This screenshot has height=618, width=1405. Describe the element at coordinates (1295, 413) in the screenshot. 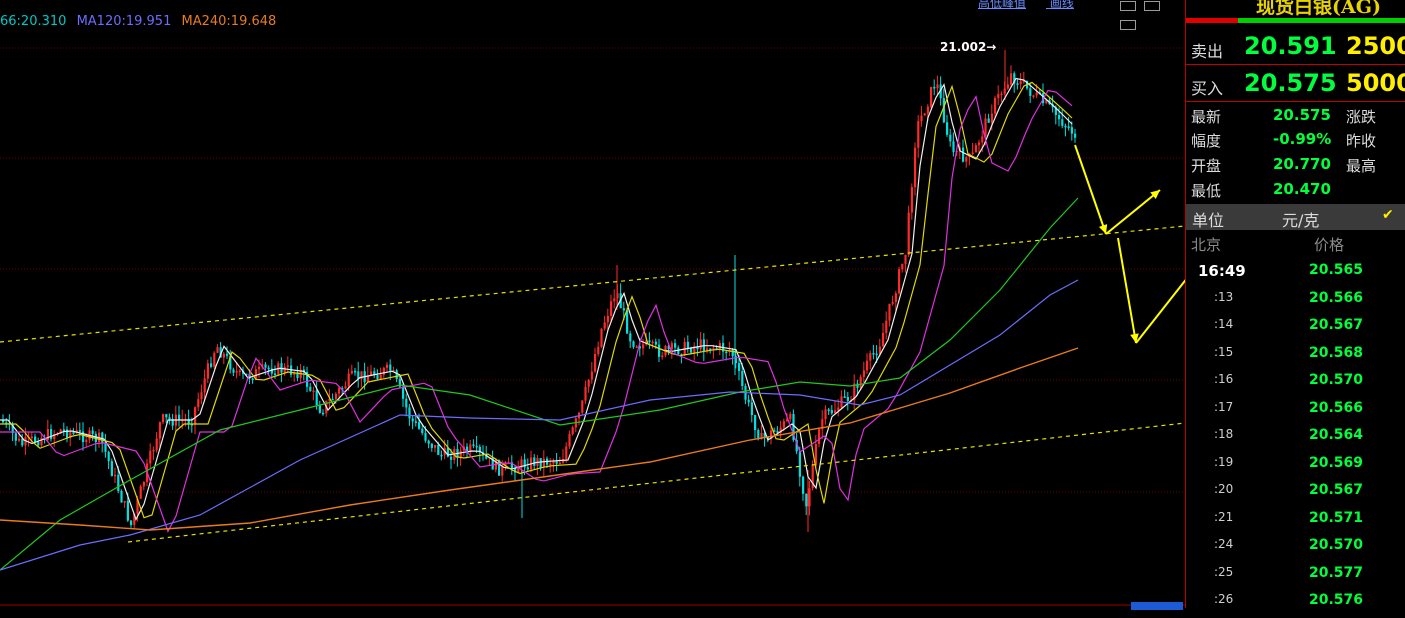

I see `tick-row: :17 20.566` at that location.